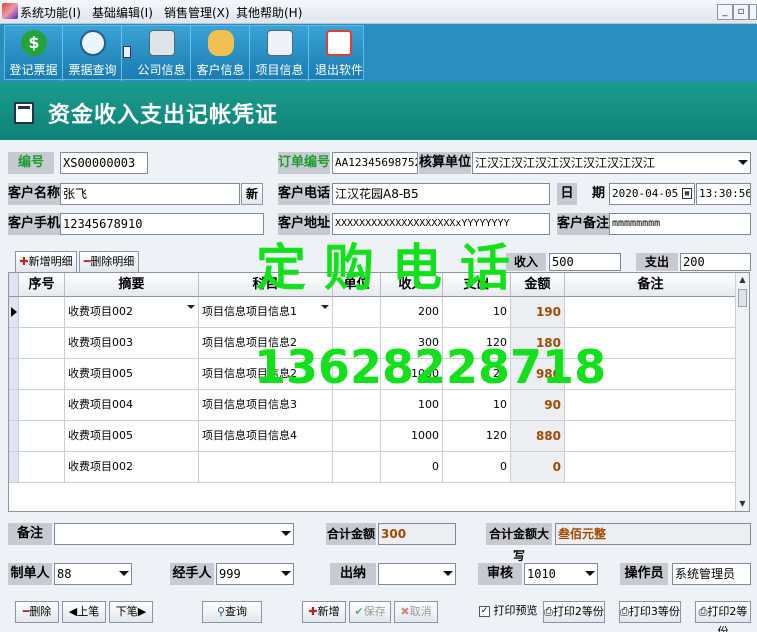 The image size is (757, 632). What do you see at coordinates (249, 435) in the screenshot?
I see `cell-subject-text: 项目信息项目信息4` at bounding box center [249, 435].